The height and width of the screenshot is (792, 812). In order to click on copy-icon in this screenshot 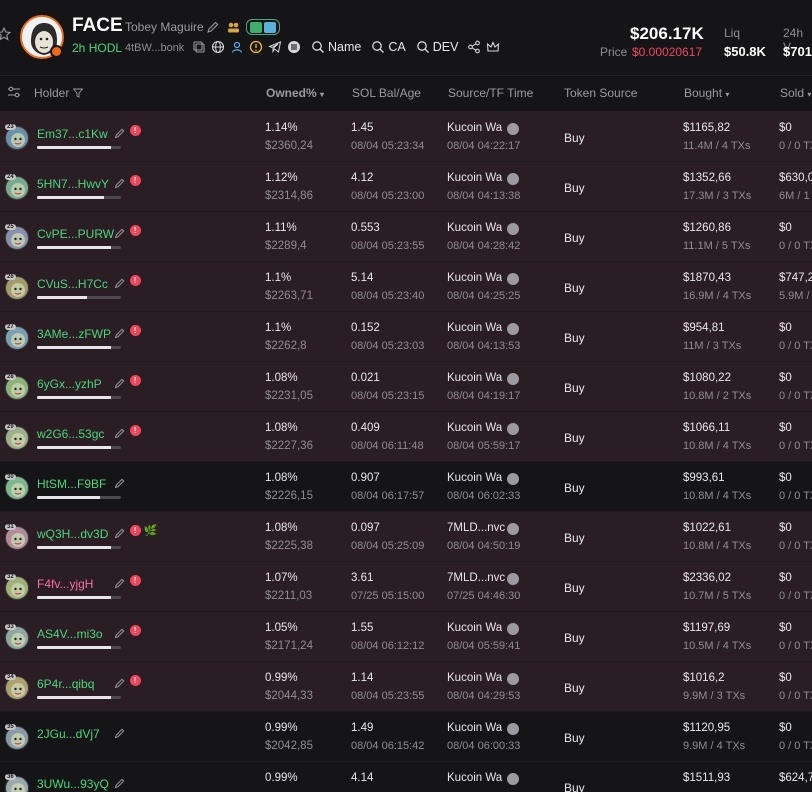, I will do `click(199, 47)`.